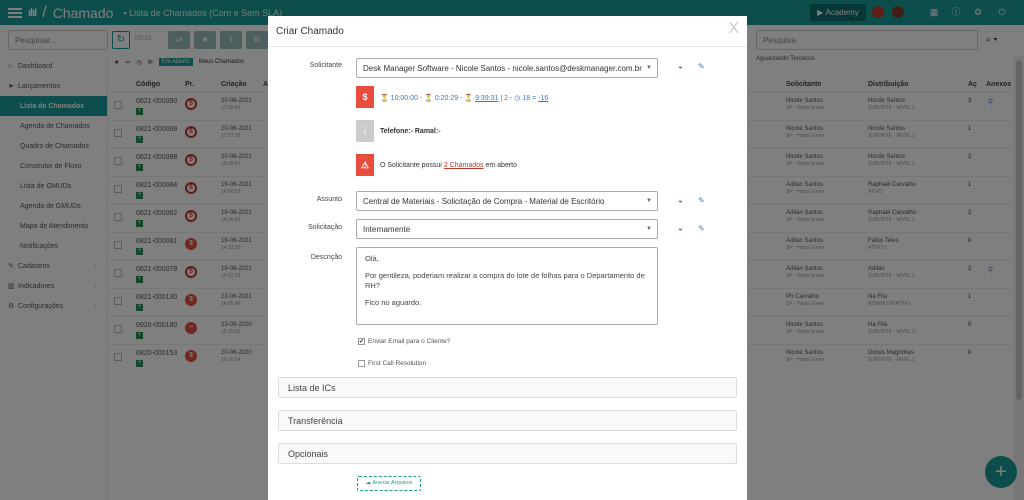 This screenshot has width=1024, height=500. What do you see at coordinates (517, 98) in the screenshot?
I see `clock-icon: ◷` at bounding box center [517, 98].